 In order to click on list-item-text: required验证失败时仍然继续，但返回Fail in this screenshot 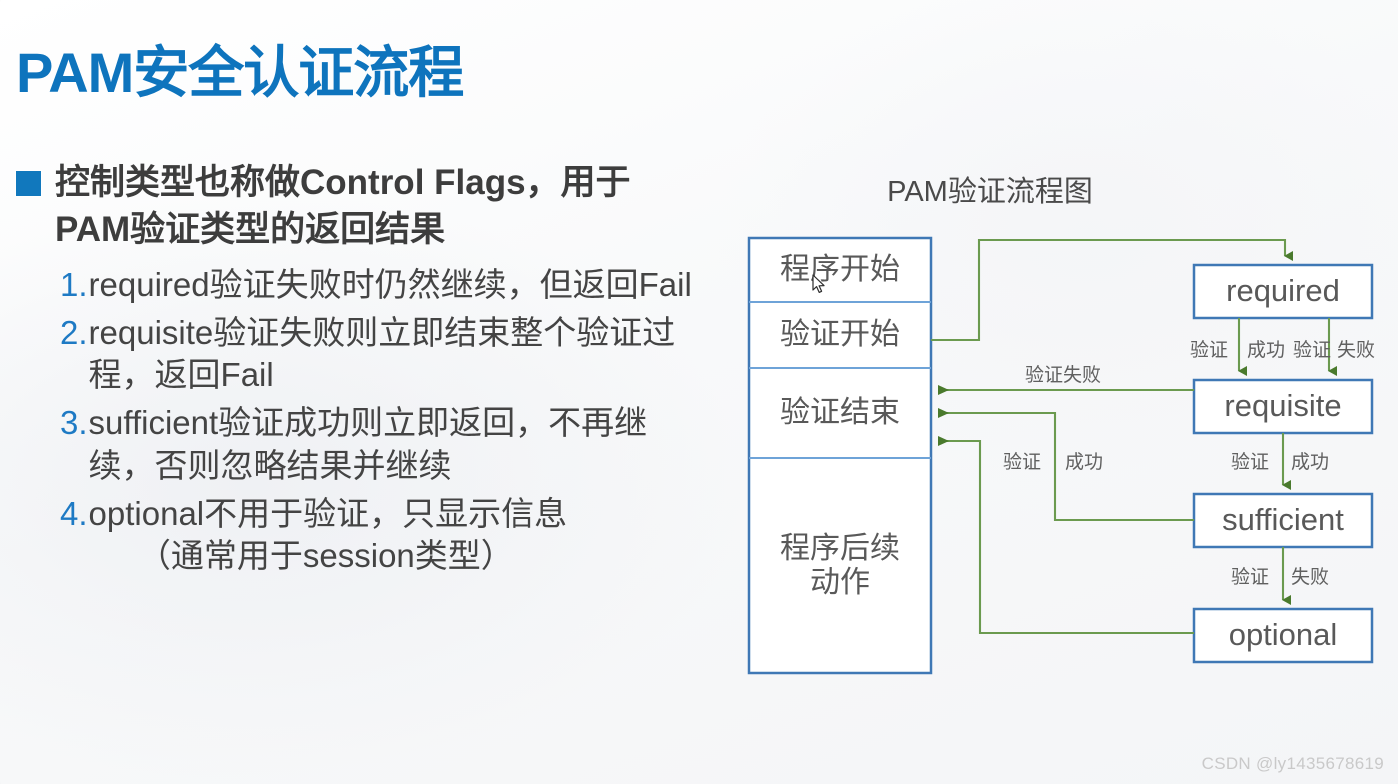, I will do `click(390, 284)`.